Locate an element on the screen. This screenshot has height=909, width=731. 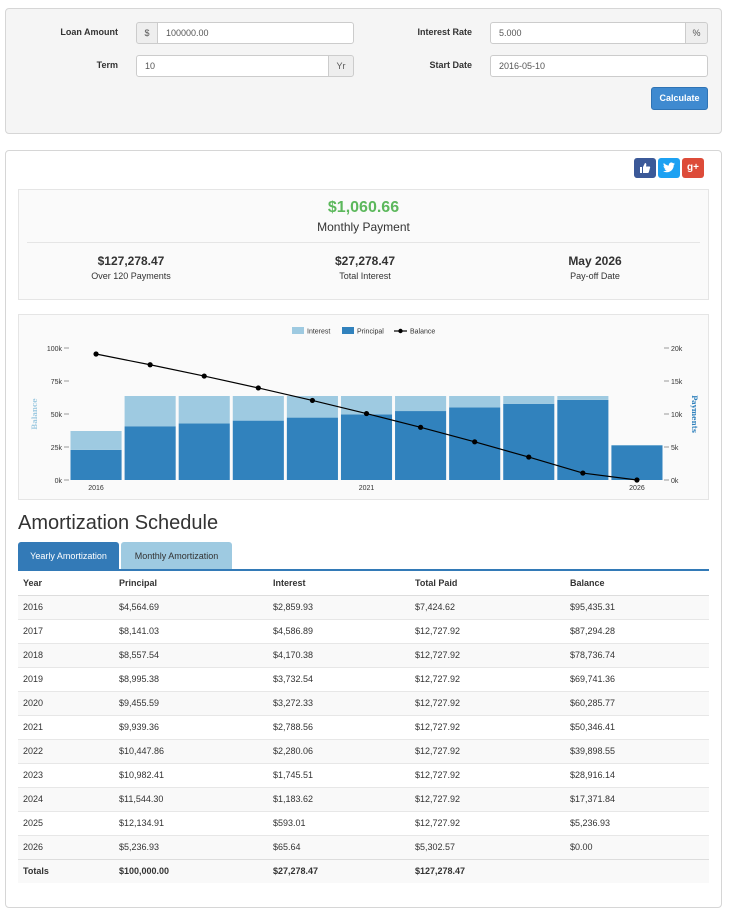
payoff-date-label: Pay-off Date is located at coordinates (595, 276).